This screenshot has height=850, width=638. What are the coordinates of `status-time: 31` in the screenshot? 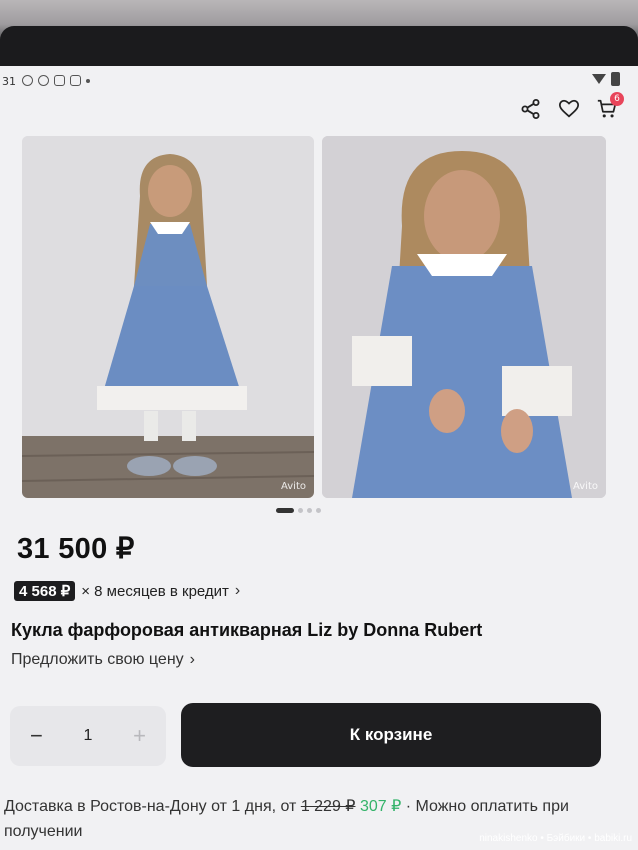 It's located at (9, 81).